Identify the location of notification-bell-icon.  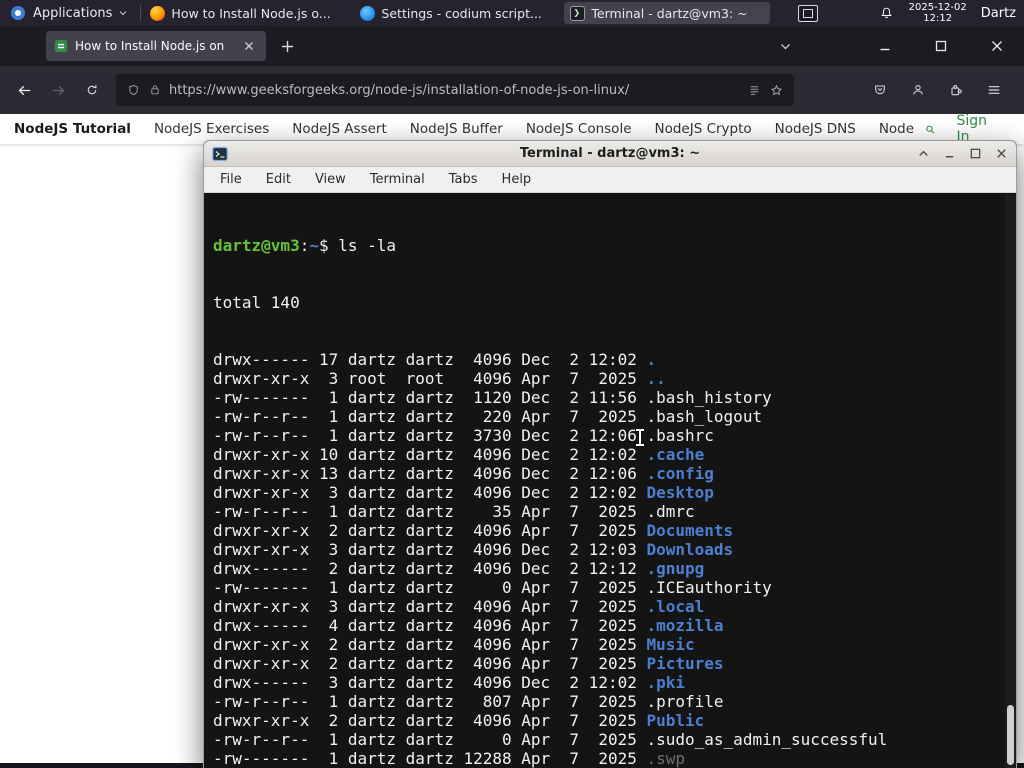
(886, 13).